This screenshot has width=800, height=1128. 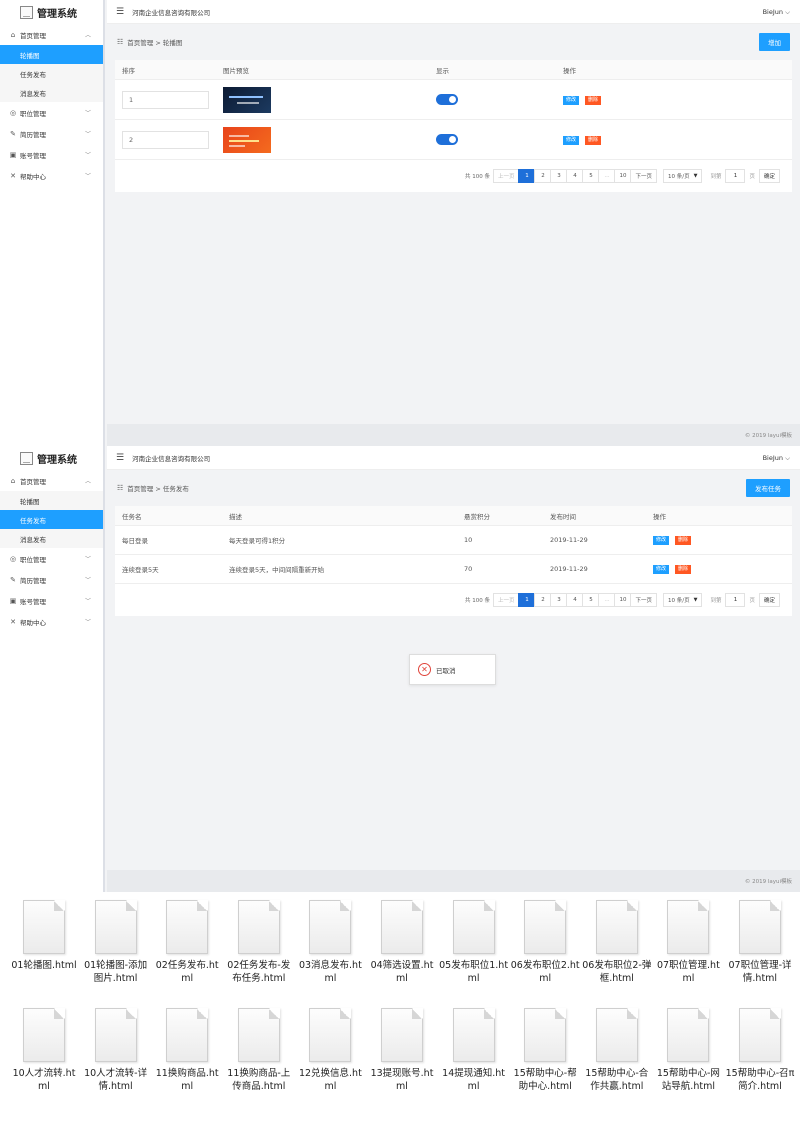 I want to click on task-desc: 每天登录可得1积分, so click(x=257, y=541).